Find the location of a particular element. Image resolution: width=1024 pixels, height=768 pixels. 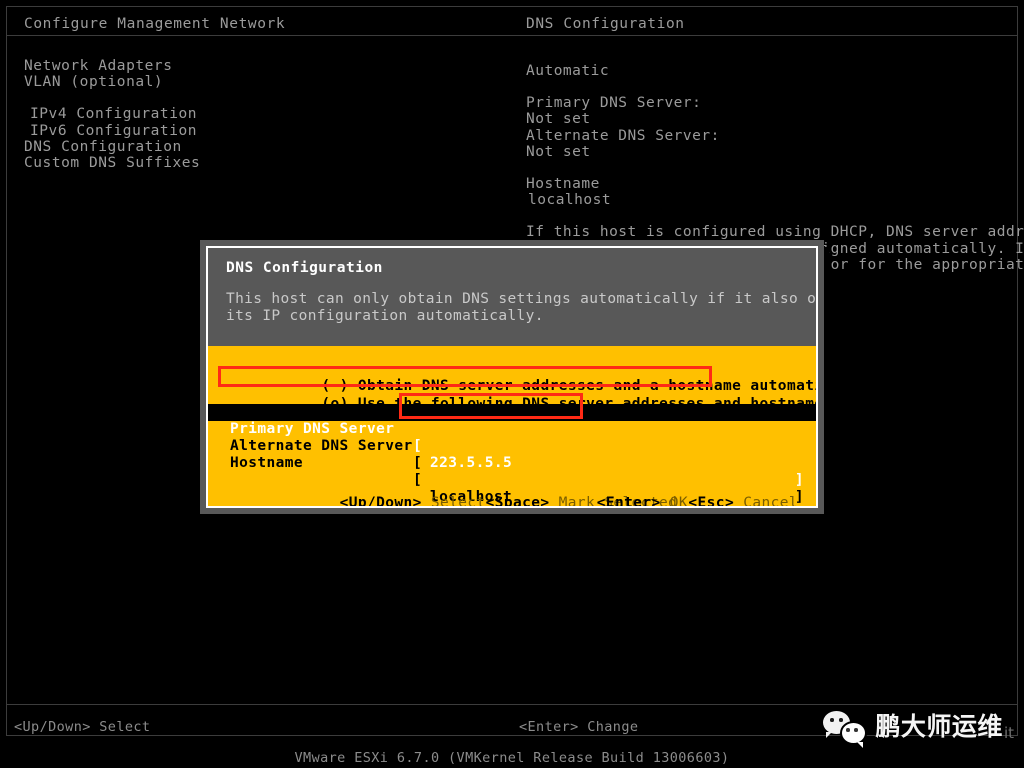

primary-dns-value: Not set is located at coordinates (558, 119).